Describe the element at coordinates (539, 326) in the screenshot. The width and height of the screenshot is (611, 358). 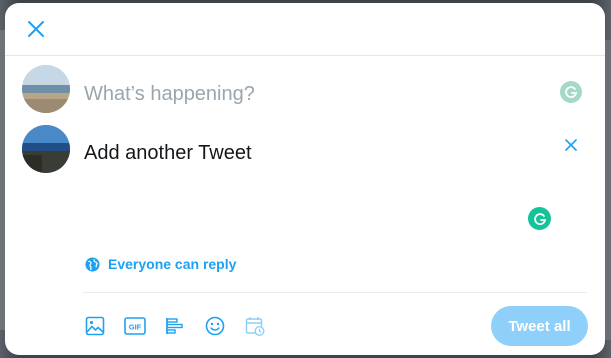
I see `tweet-all-button: Tweet all` at that location.